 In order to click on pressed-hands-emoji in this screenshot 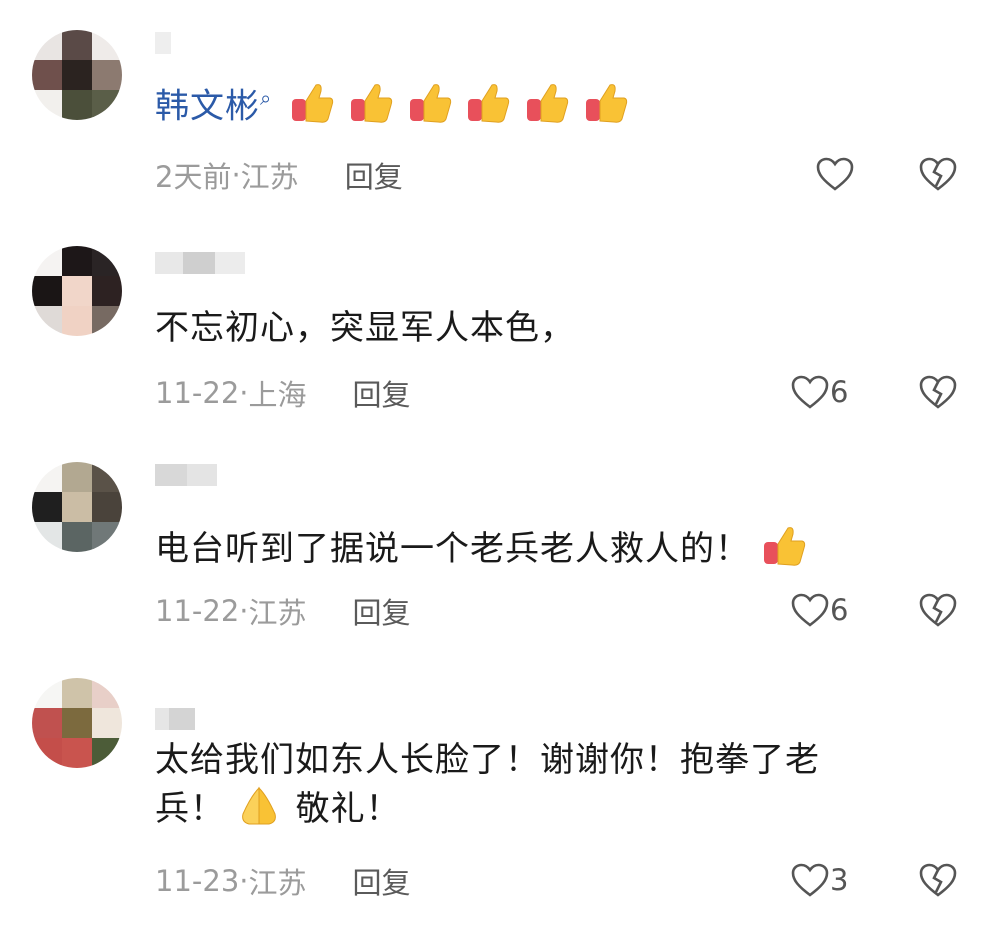, I will do `click(258, 805)`.